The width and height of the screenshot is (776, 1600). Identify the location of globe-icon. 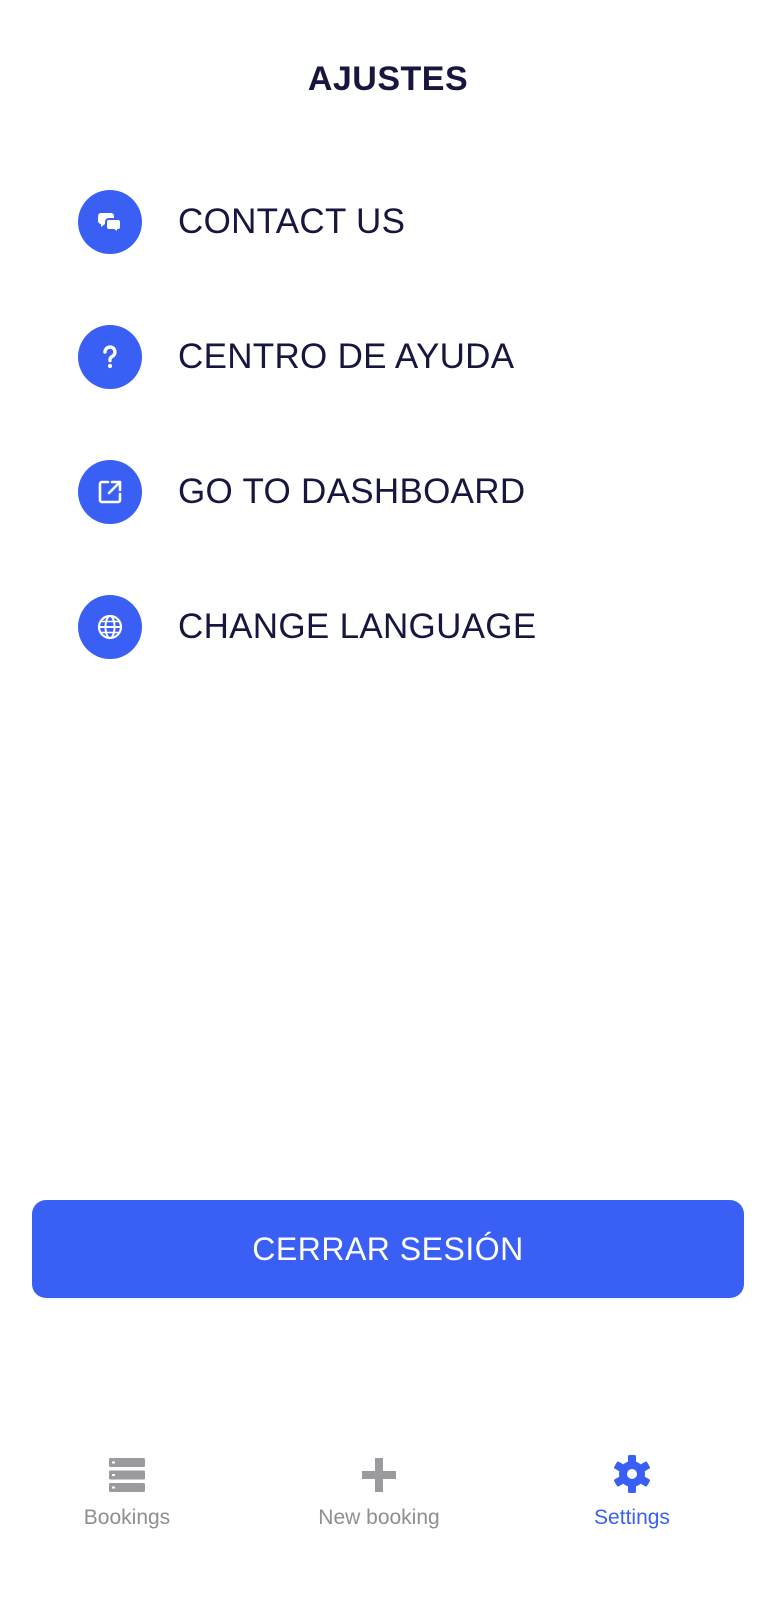
(110, 627).